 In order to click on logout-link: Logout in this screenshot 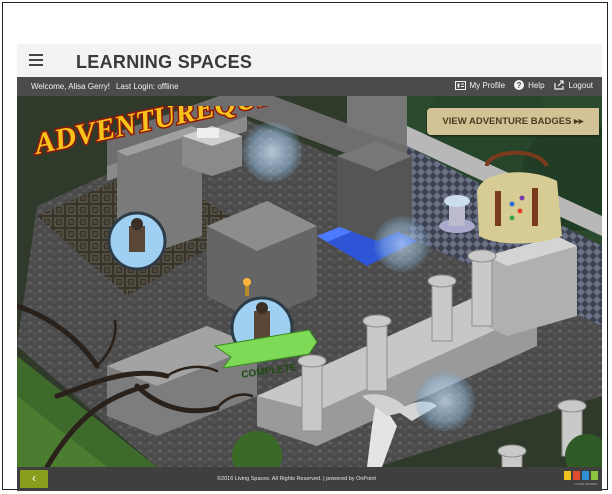, I will do `click(573, 85)`.